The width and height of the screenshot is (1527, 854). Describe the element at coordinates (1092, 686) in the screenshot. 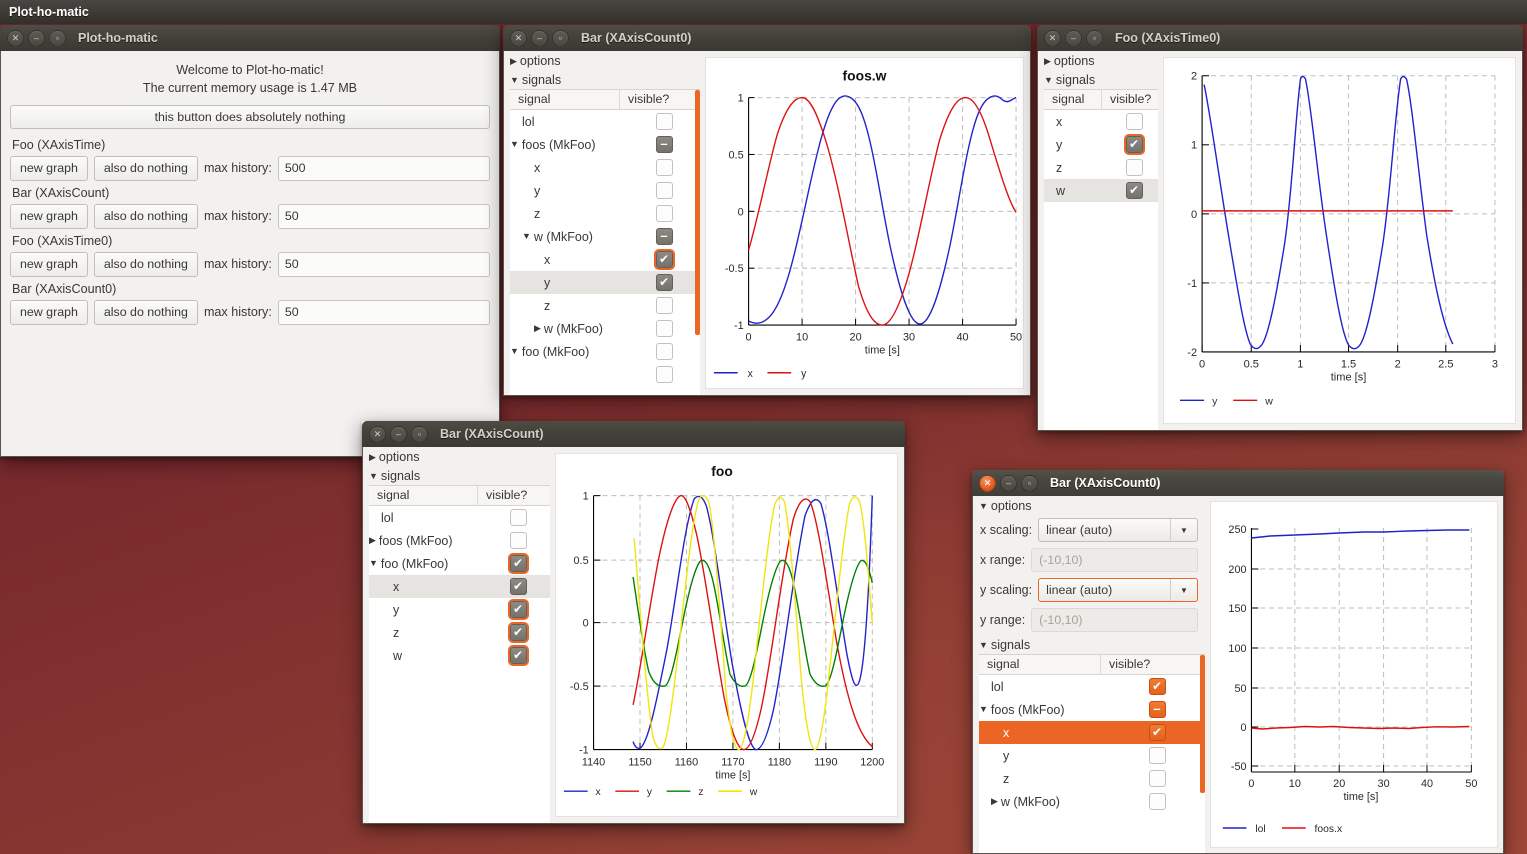

I see `signal-row: lol ✔` at that location.